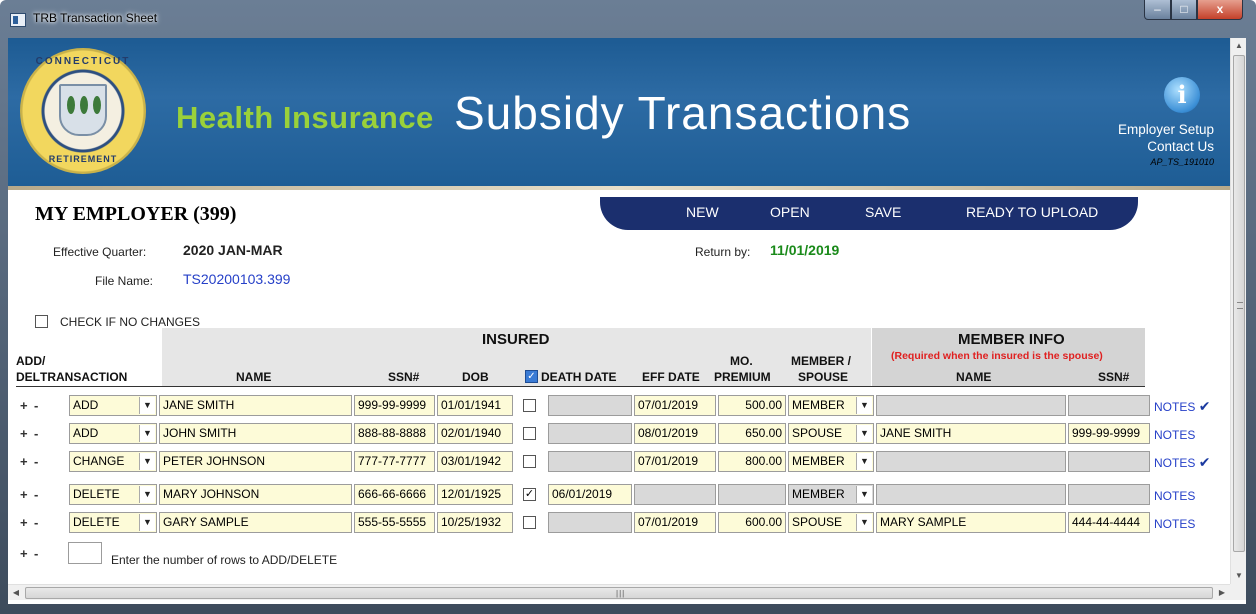  I want to click on minimize-button: –, so click(1157, 10).